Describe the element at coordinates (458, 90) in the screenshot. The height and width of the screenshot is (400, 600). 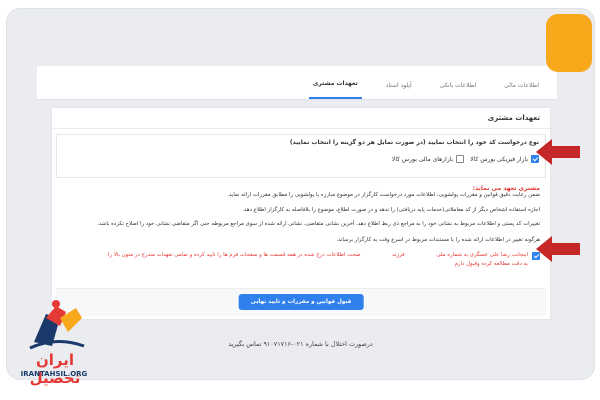
I see `tab-bank-info: اطلاعات بانکی` at that location.